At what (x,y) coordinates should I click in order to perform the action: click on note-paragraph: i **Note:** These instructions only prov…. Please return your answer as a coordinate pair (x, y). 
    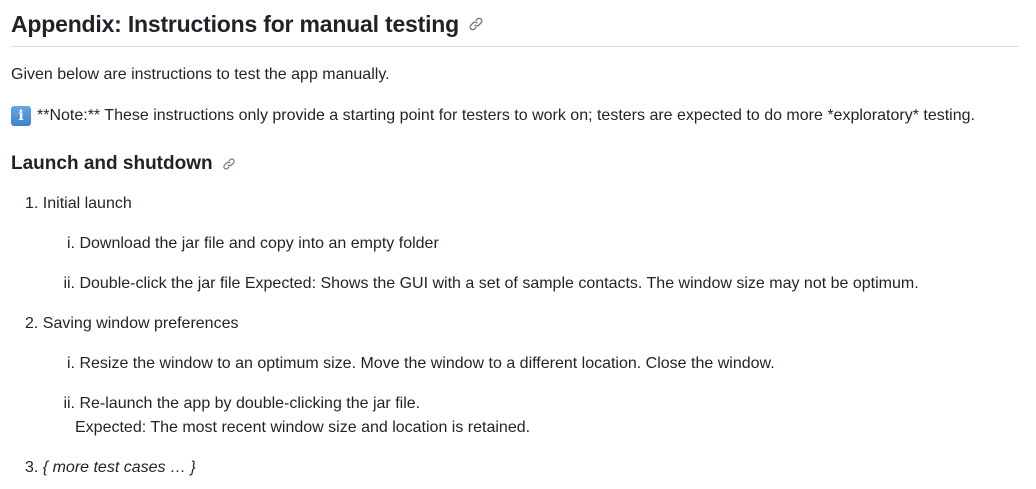
    Looking at the image, I should click on (493, 116).